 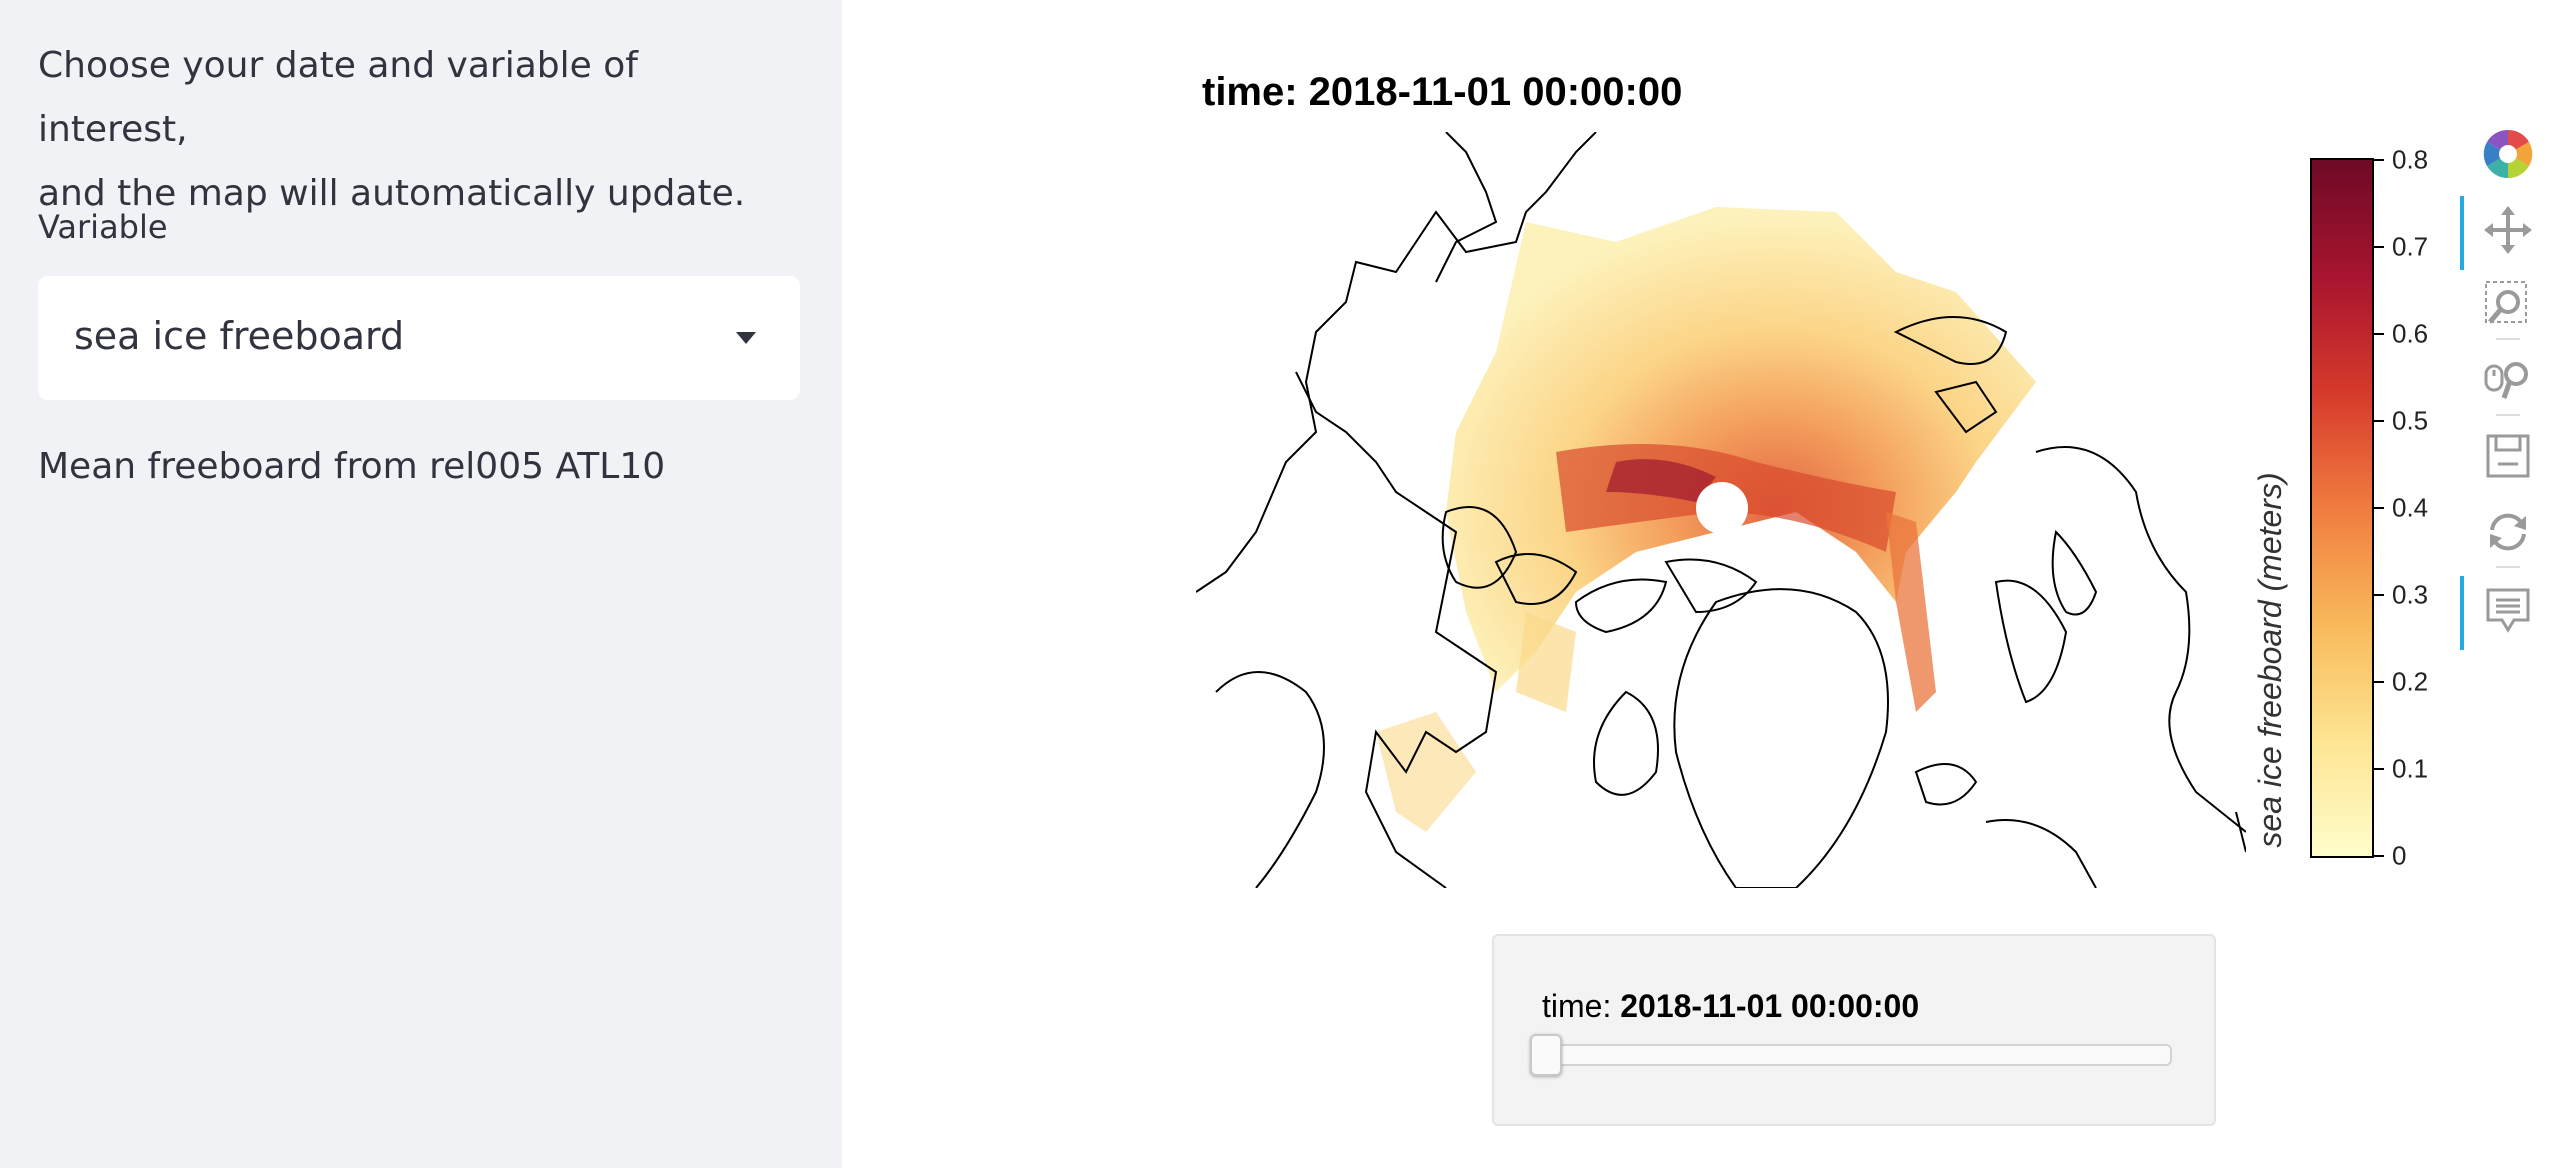 I want to click on hover-icon, so click(x=2508, y=610).